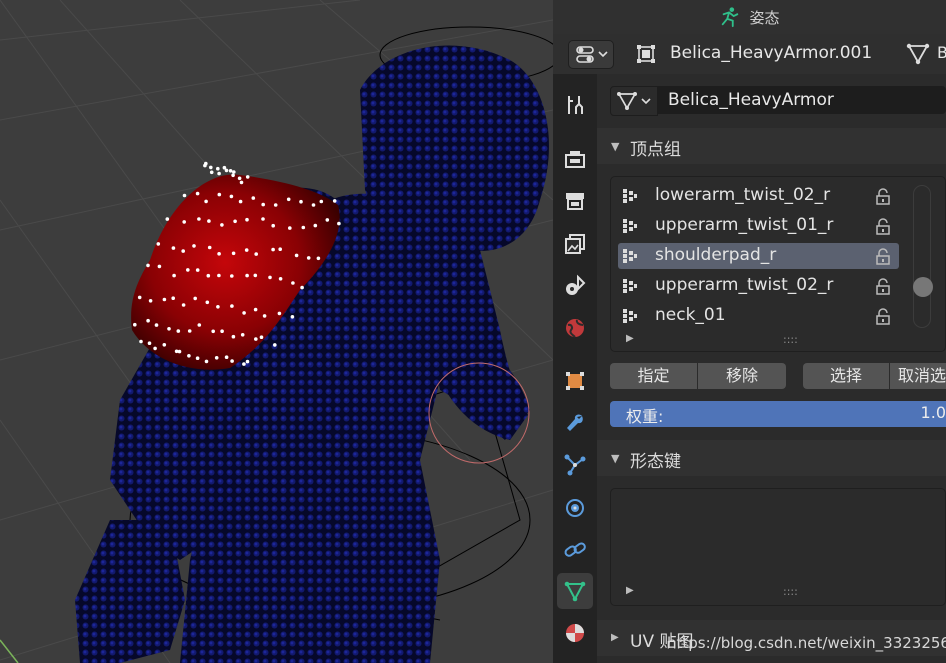 This screenshot has width=946, height=663. Describe the element at coordinates (744, 285) in the screenshot. I see `vertex-group-name: upperarm_twist_02_r` at that location.